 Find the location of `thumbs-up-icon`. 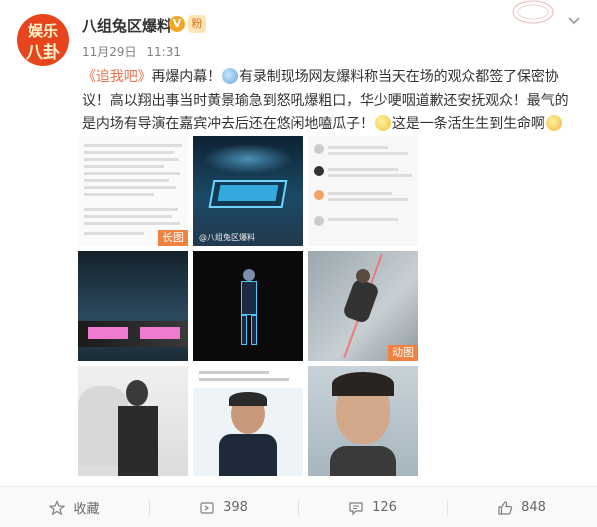

thumbs-up-icon is located at coordinates (505, 507).